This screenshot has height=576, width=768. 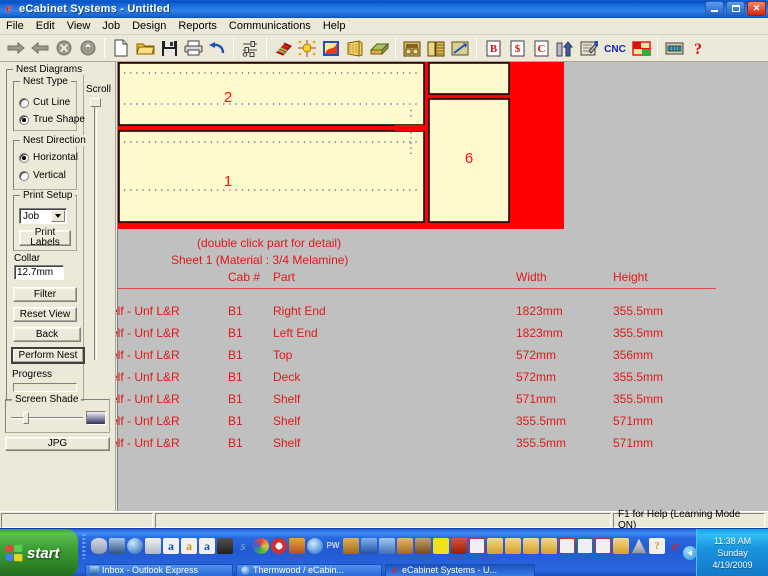 What do you see at coordinates (47, 334) in the screenshot?
I see `back-button: Back` at bounding box center [47, 334].